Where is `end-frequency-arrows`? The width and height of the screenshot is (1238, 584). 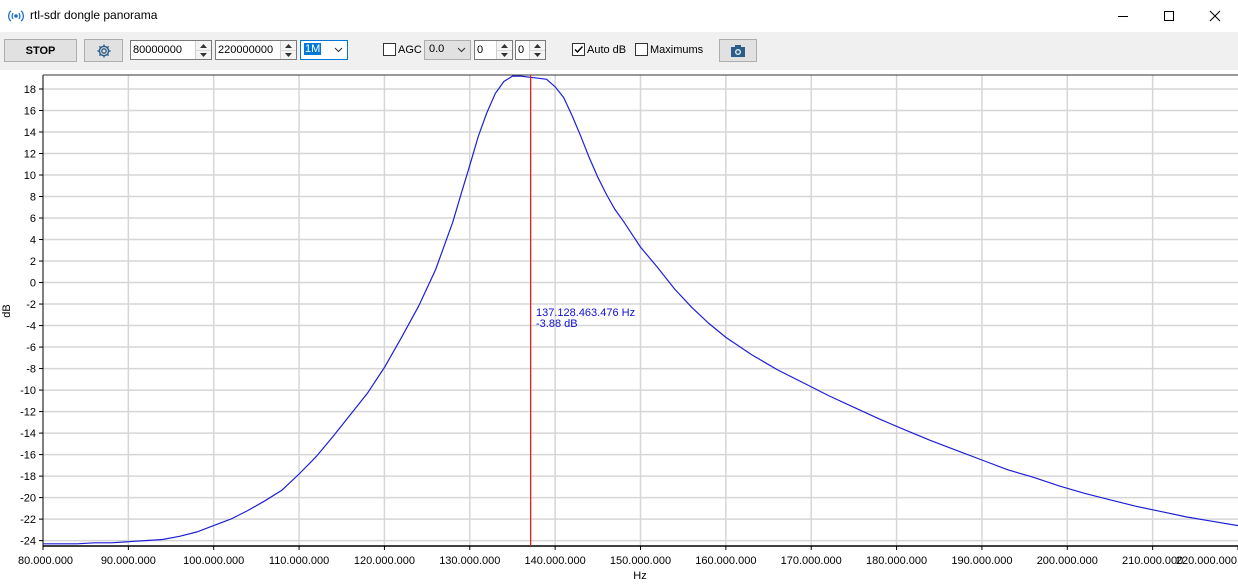
end-frequency-arrows is located at coordinates (288, 50).